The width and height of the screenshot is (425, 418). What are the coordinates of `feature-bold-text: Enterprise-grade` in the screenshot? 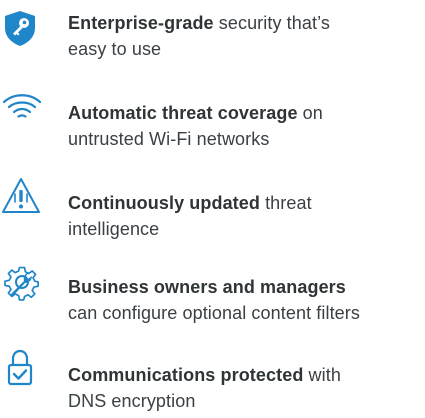 It's located at (141, 23).